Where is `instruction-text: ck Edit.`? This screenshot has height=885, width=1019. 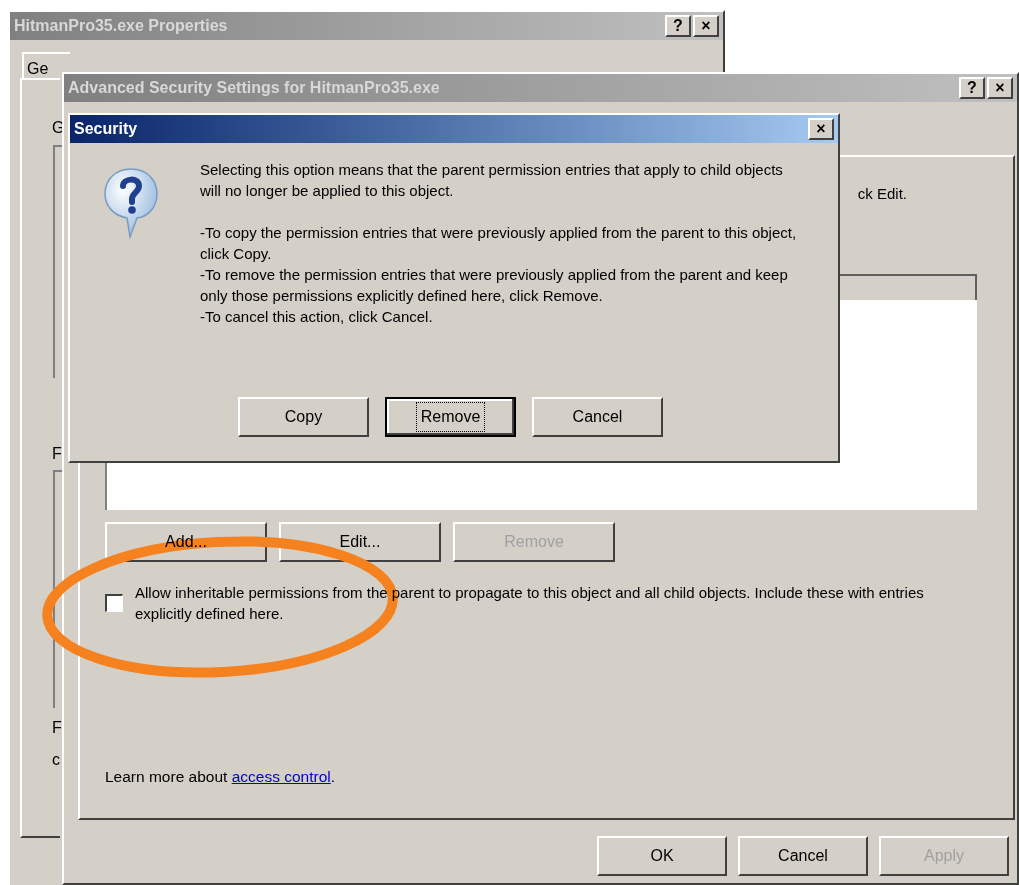
instruction-text: ck Edit. is located at coordinates (882, 194).